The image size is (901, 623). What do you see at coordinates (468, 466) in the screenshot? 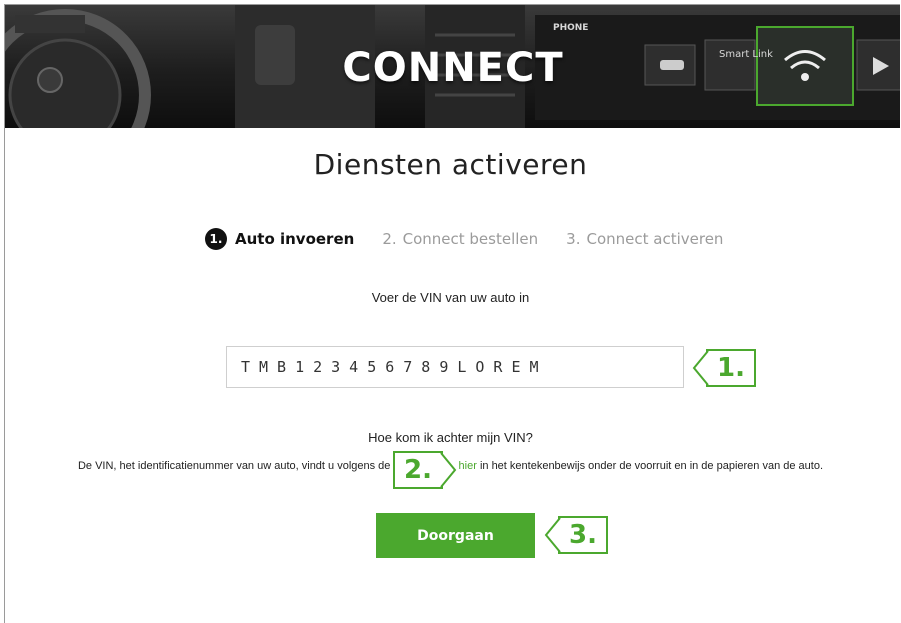
I see `vin-help-link: hier` at bounding box center [468, 466].